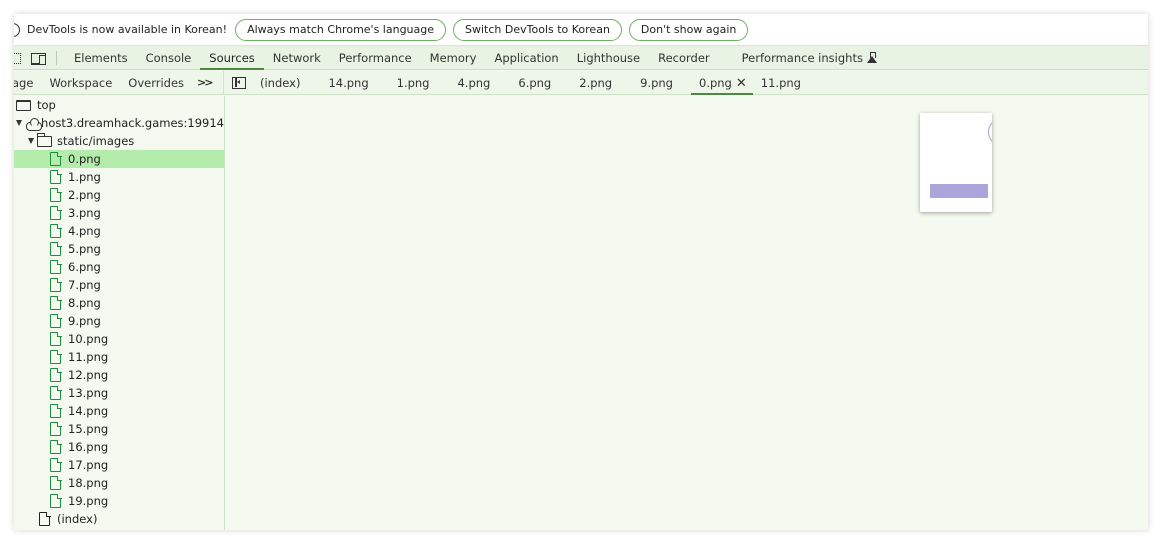 Image resolution: width=1163 pixels, height=544 pixels. What do you see at coordinates (88, 429) in the screenshot?
I see `tree-label: 15.png` at bounding box center [88, 429].